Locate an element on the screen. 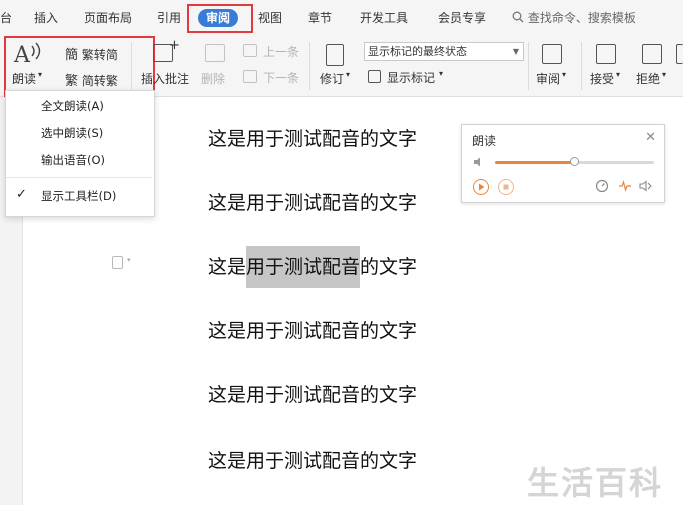 The image size is (683, 505). next-label: 下一条 is located at coordinates (281, 78).